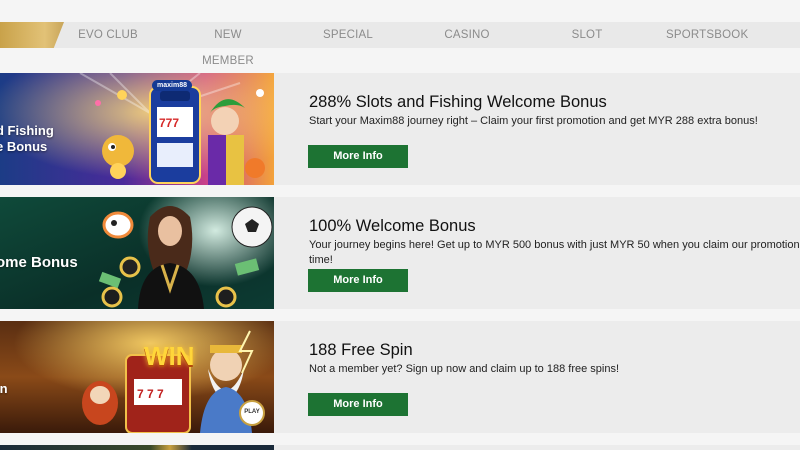 This screenshot has width=800, height=450. Describe the element at coordinates (707, 35) in the screenshot. I see `nav-item-sportsbook: SPORTSBOOK` at that location.